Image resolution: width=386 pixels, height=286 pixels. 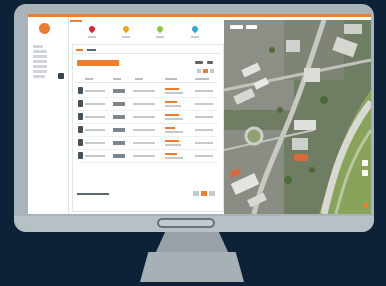 I want to click on results-count, so click(x=93, y=194).